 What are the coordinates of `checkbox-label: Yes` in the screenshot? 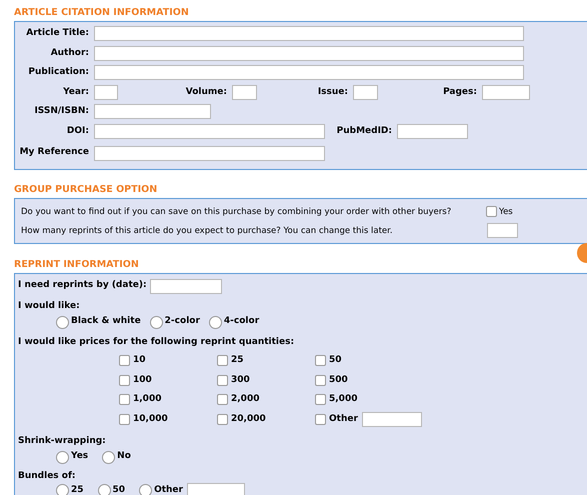 It's located at (506, 212).